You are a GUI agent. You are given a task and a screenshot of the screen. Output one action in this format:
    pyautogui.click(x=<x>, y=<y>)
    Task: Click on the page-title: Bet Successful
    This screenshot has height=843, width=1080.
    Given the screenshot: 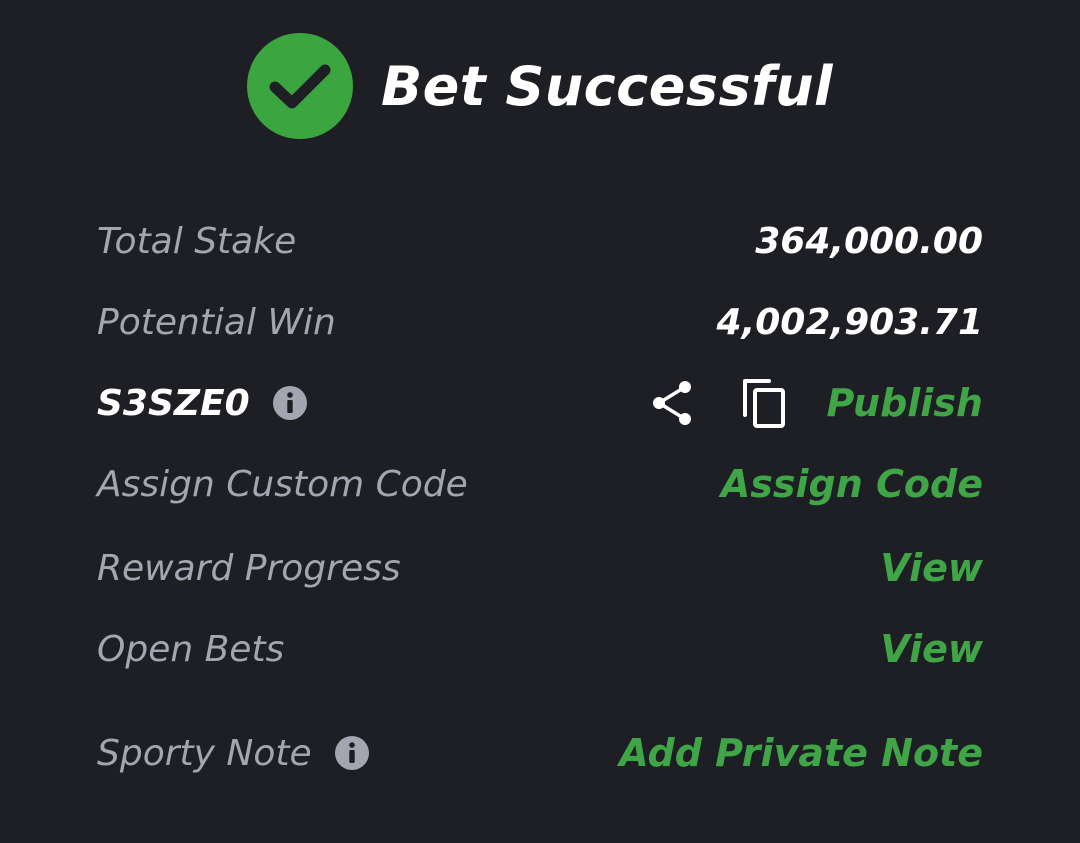 What is the action you would take?
    pyautogui.click(x=607, y=86)
    